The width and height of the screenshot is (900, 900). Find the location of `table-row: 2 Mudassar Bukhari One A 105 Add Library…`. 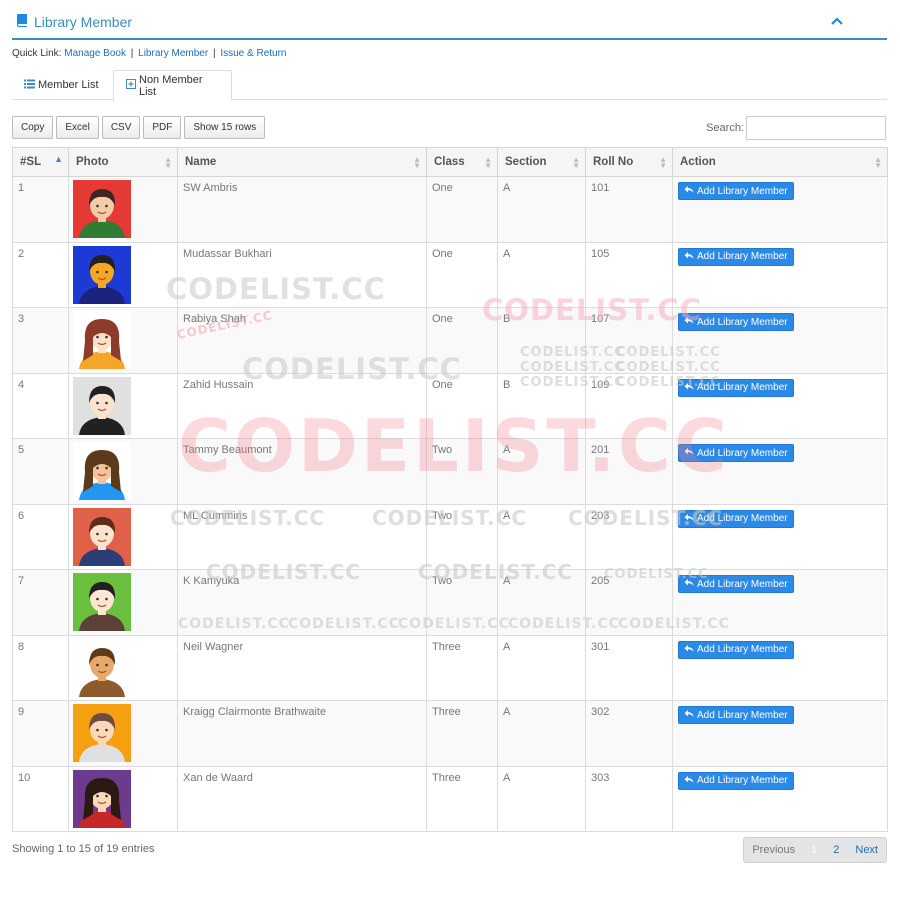

table-row: 2 Mudassar Bukhari One A 105 Add Library… is located at coordinates (450, 274).